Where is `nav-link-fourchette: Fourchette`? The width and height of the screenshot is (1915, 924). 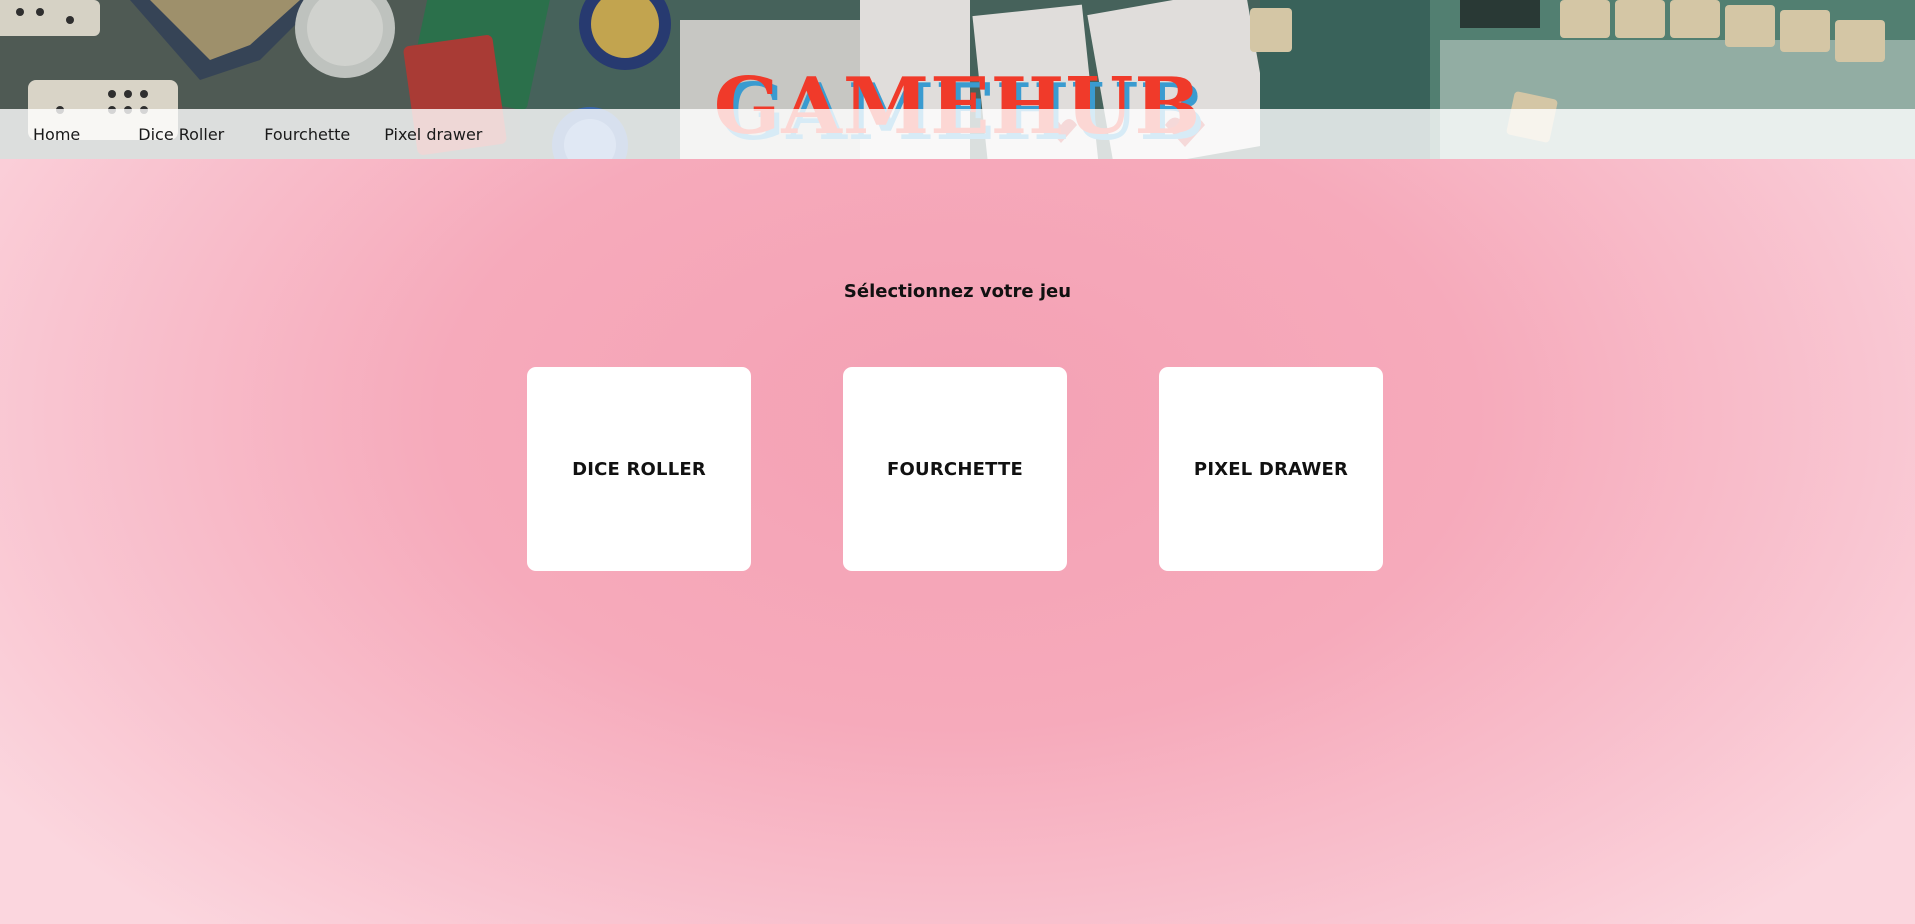 nav-link-fourchette: Fourchette is located at coordinates (307, 134).